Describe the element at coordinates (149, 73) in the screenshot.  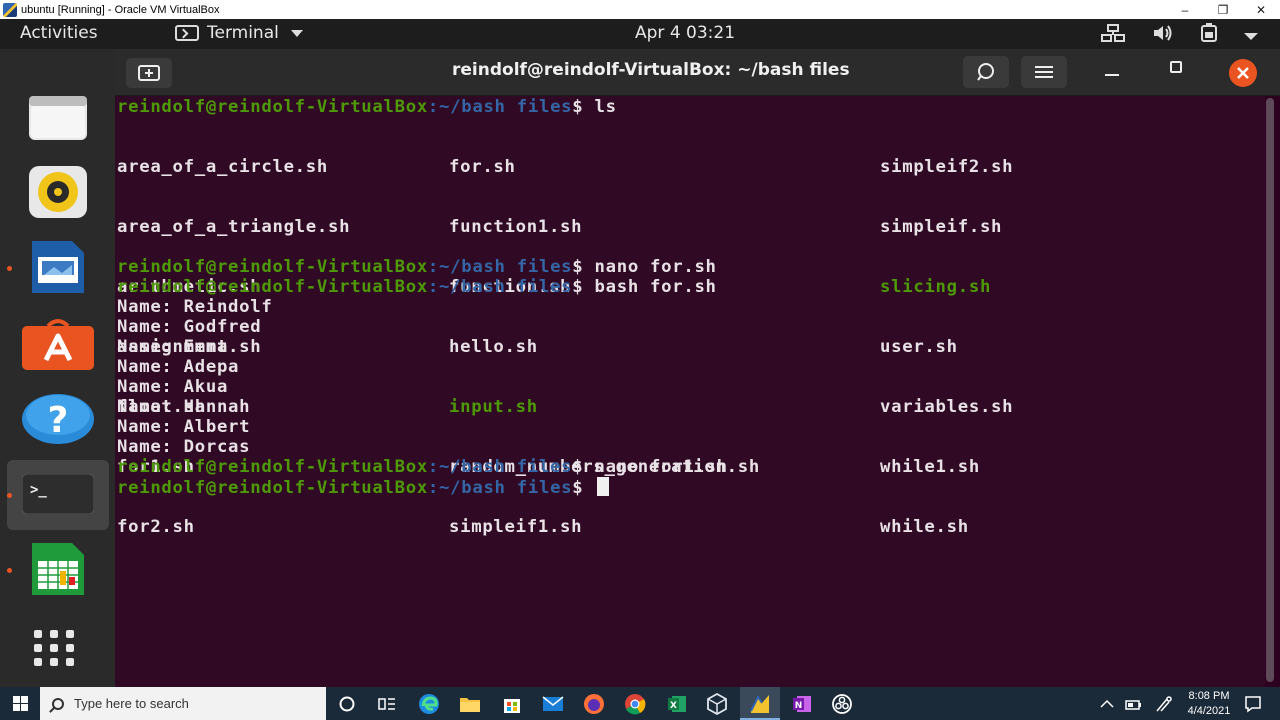
I see `new-tab-button` at that location.